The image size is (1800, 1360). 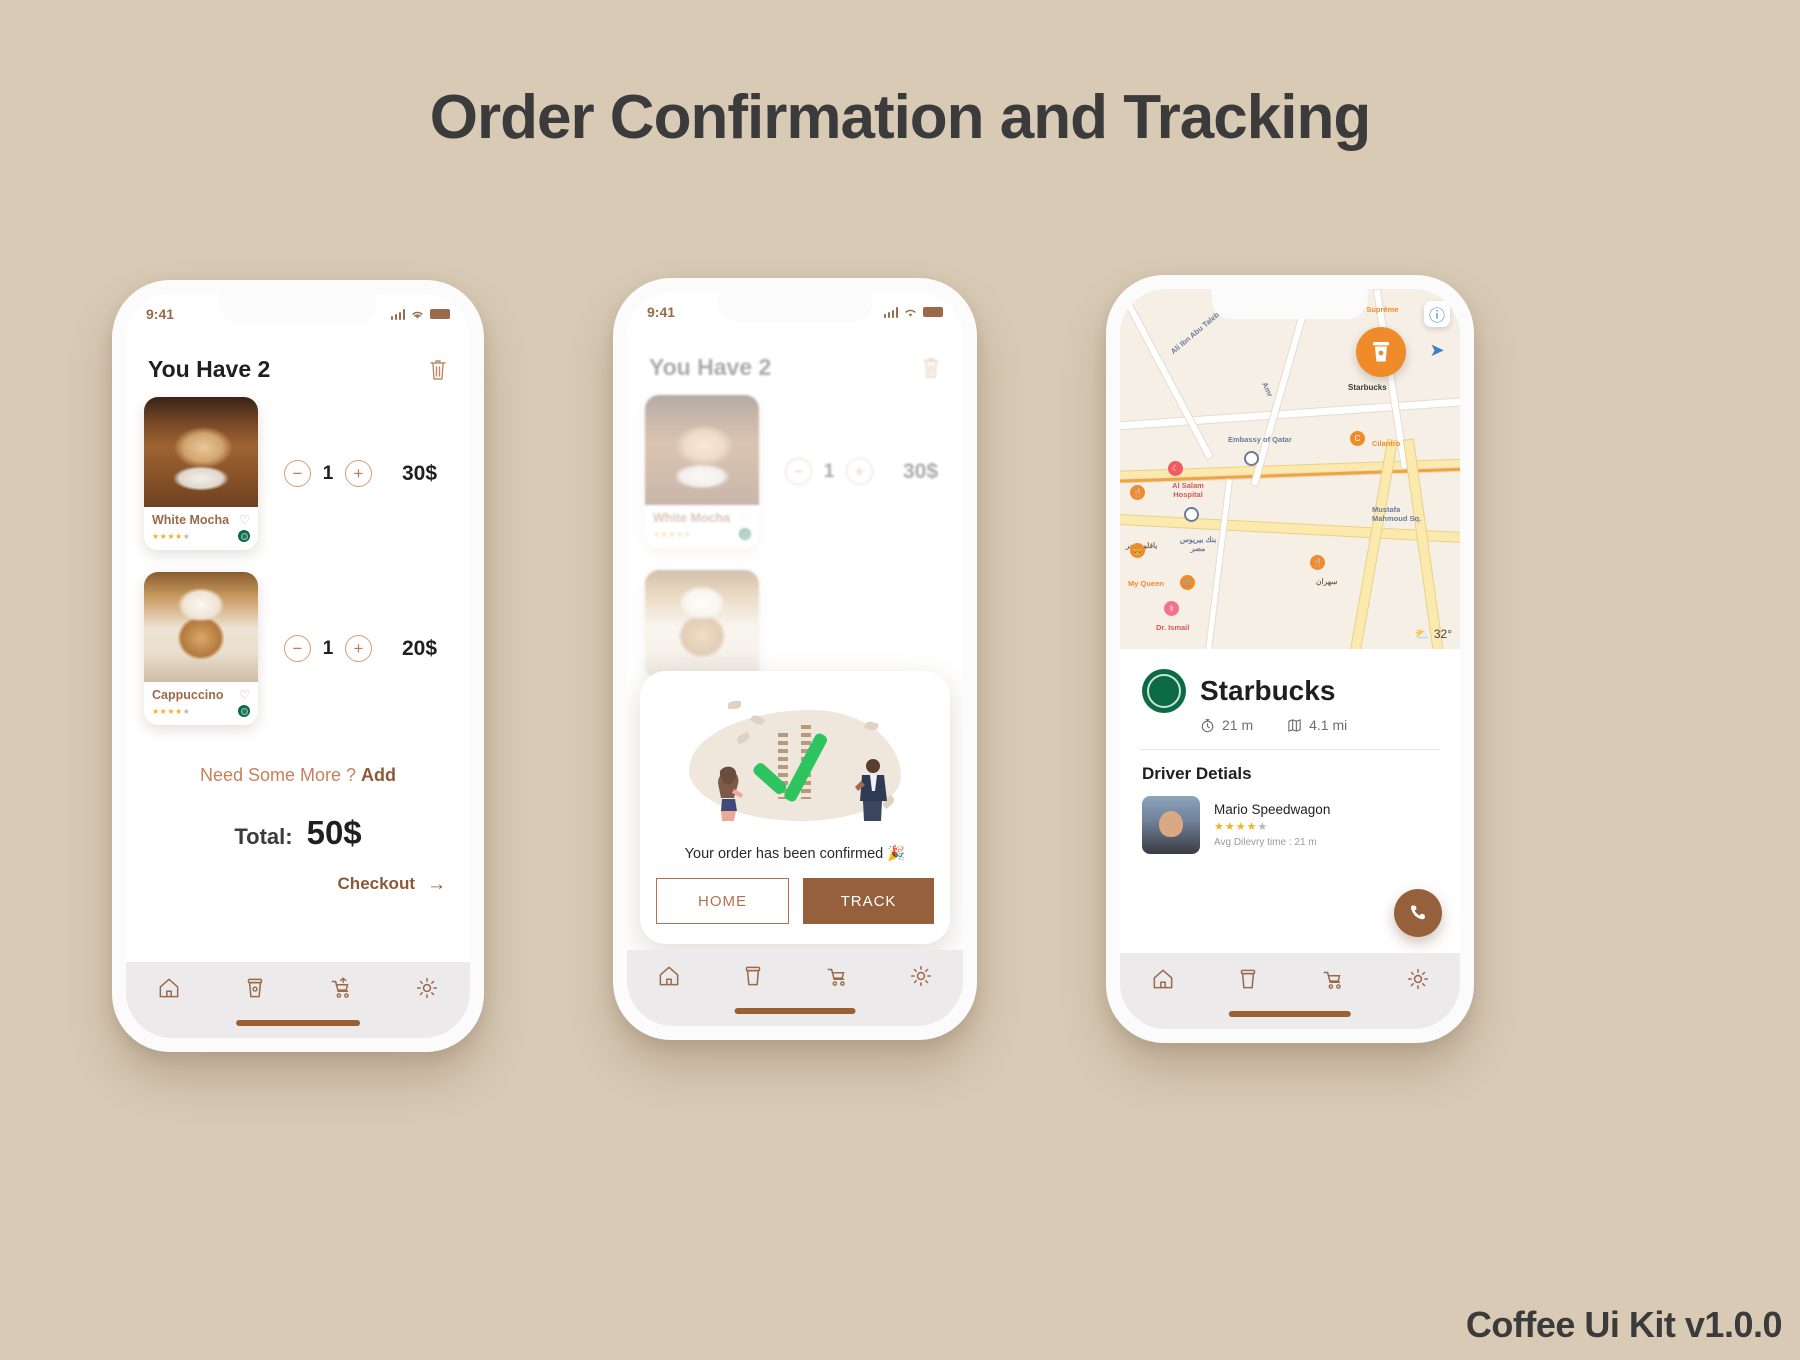 What do you see at coordinates (795, 854) in the screenshot?
I see `confirmation-message: Your order has been confirmed 🎉` at bounding box center [795, 854].